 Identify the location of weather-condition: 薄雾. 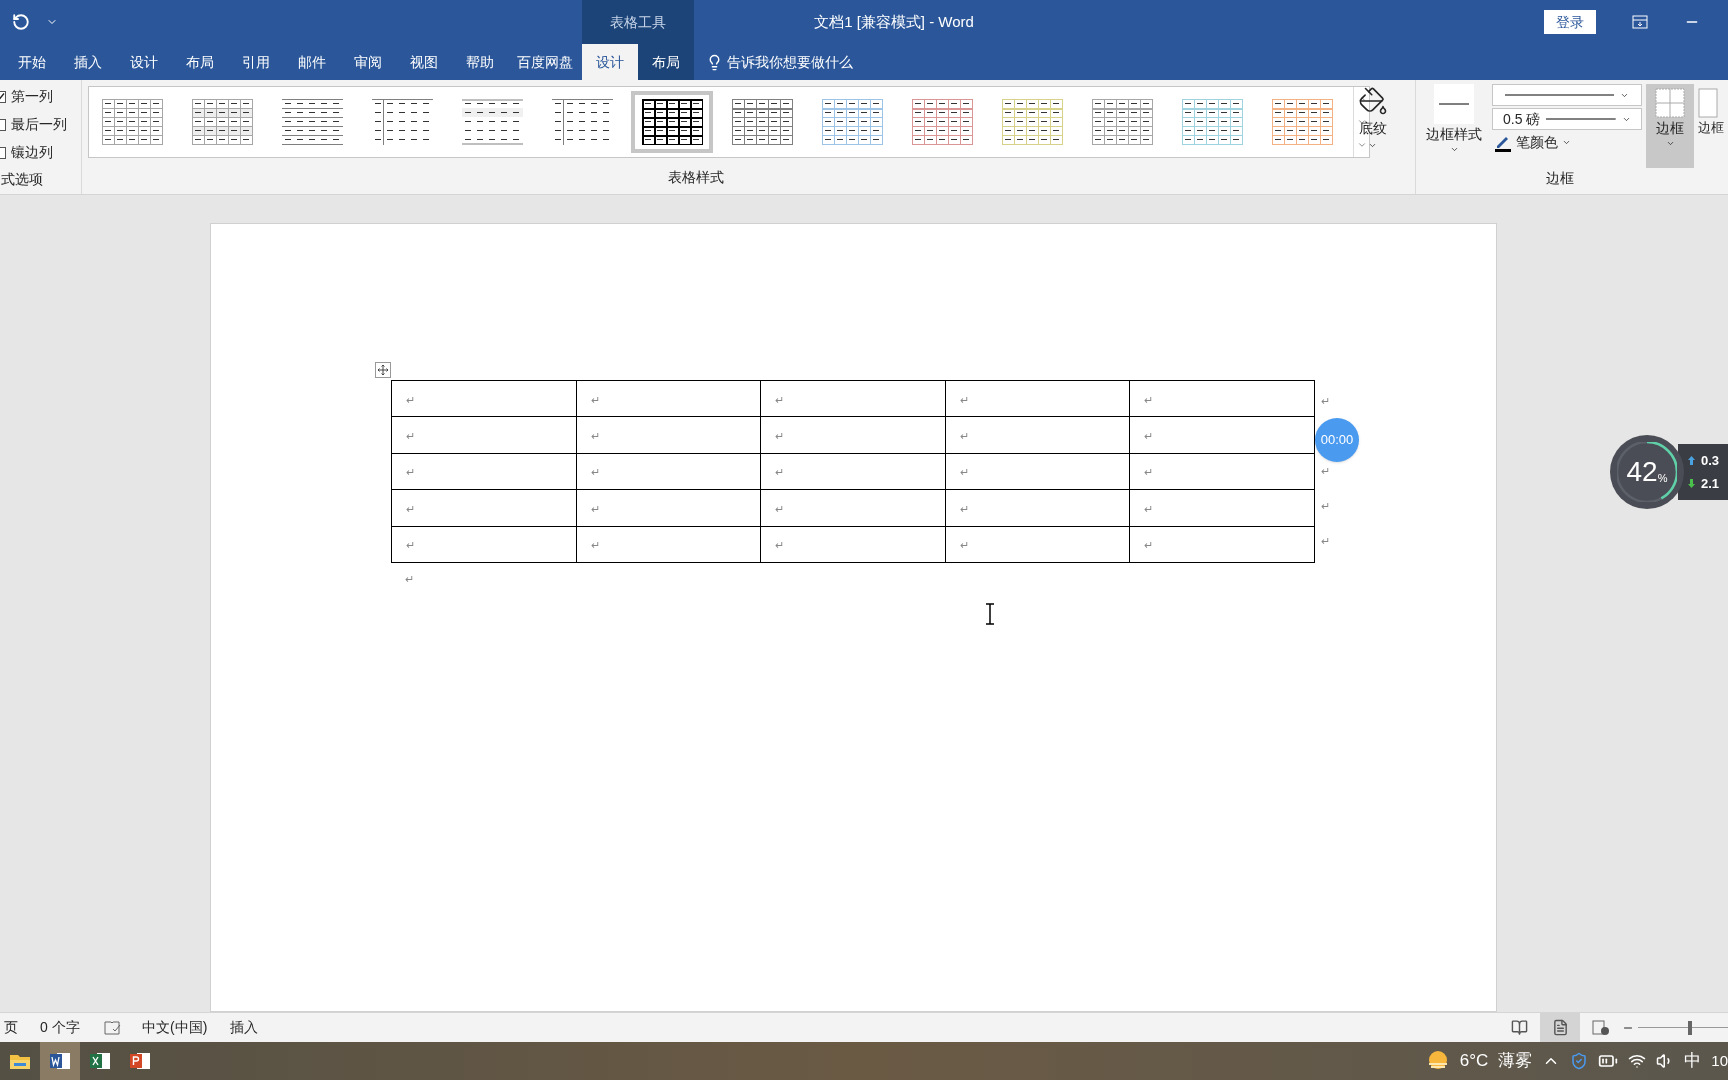
(1515, 1061).